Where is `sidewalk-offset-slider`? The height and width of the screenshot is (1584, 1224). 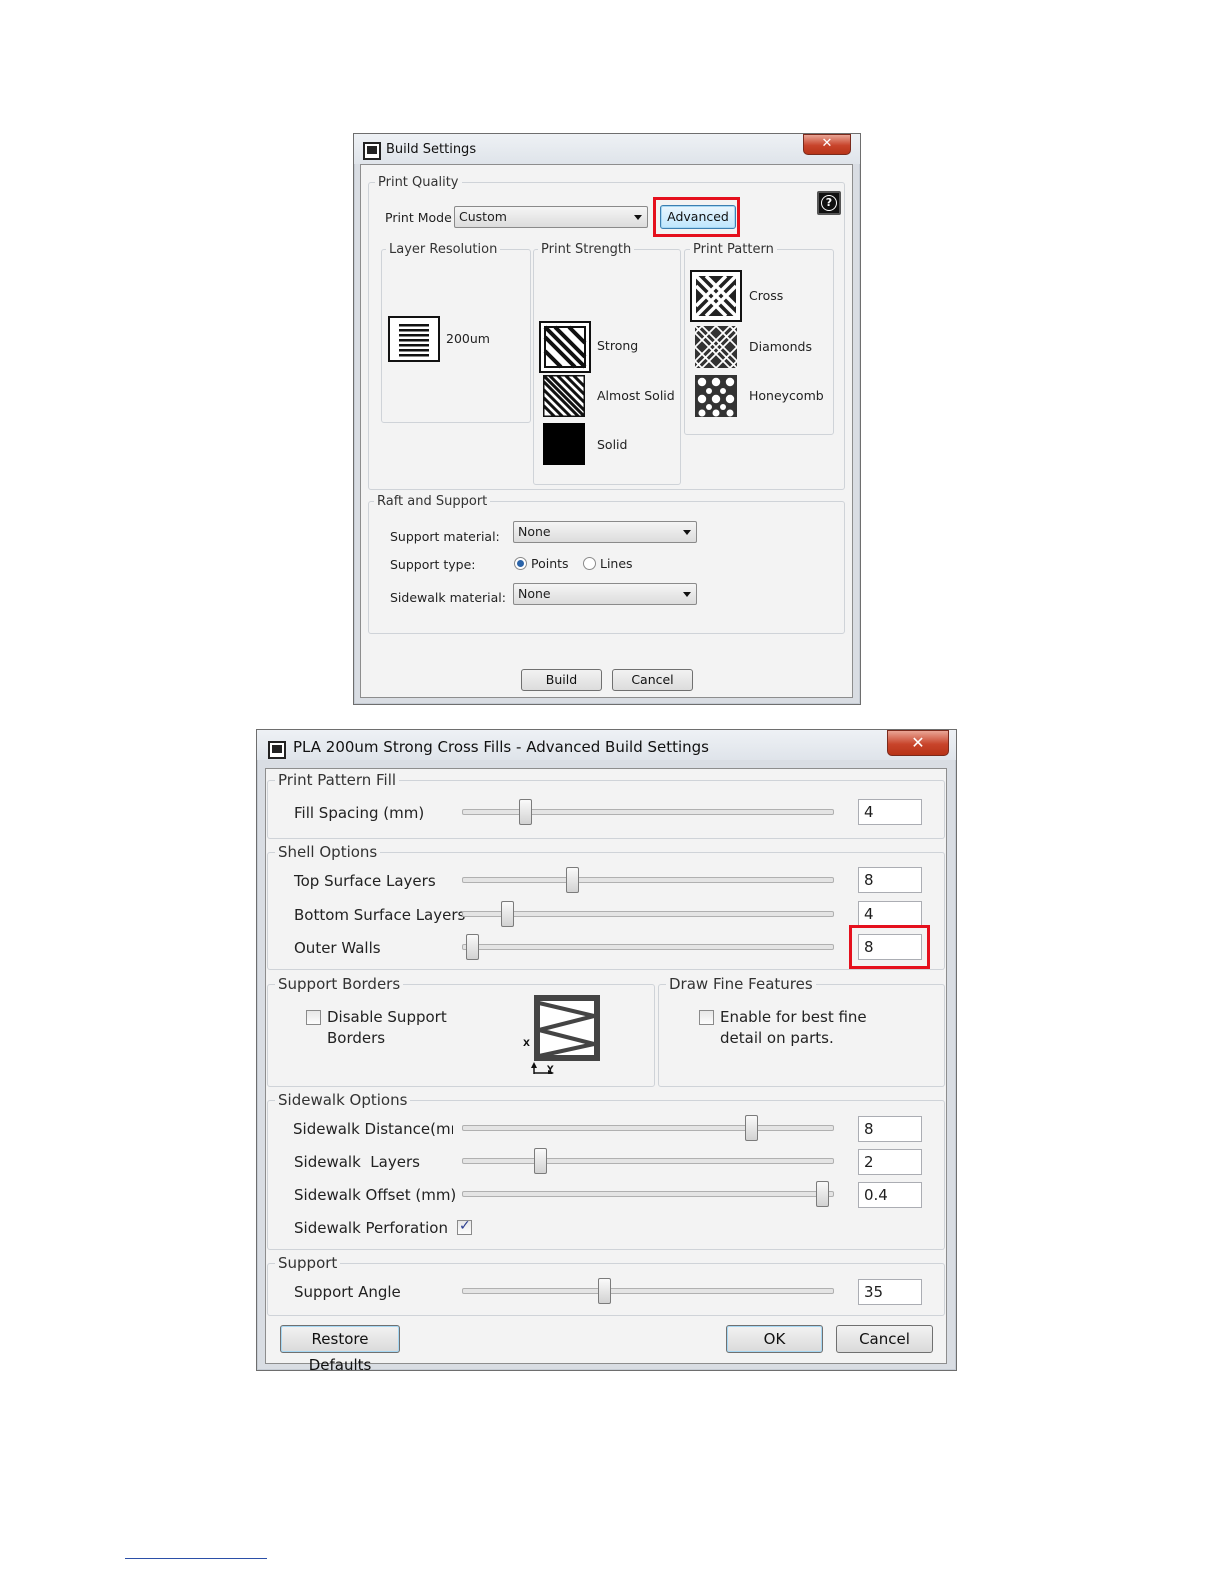 sidewalk-offset-slider is located at coordinates (648, 1194).